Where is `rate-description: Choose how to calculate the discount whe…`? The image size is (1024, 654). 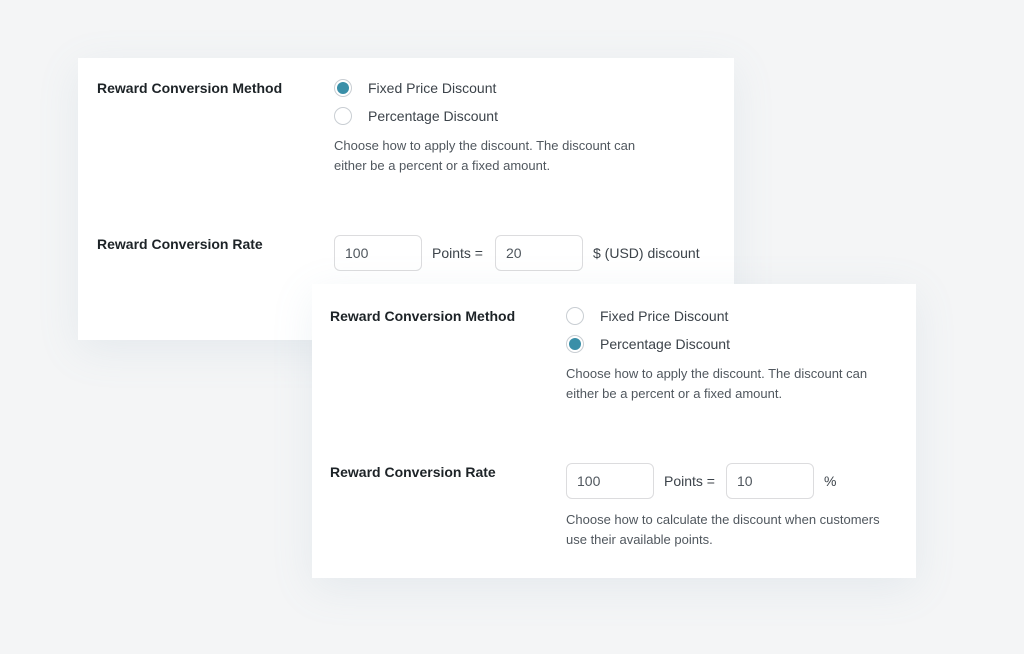 rate-description: Choose how to calculate the discount whe… is located at coordinates (723, 530).